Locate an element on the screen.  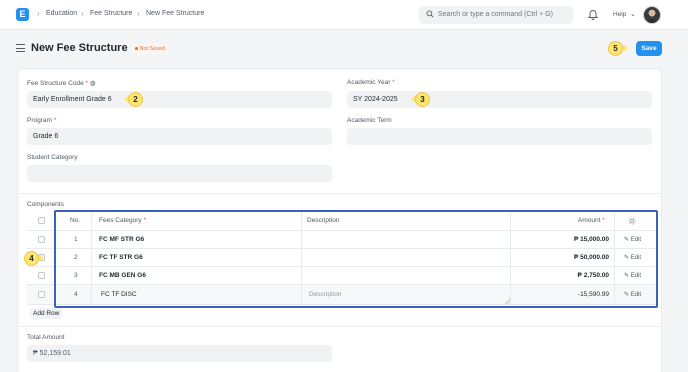
components-label: Components is located at coordinates (45, 204).